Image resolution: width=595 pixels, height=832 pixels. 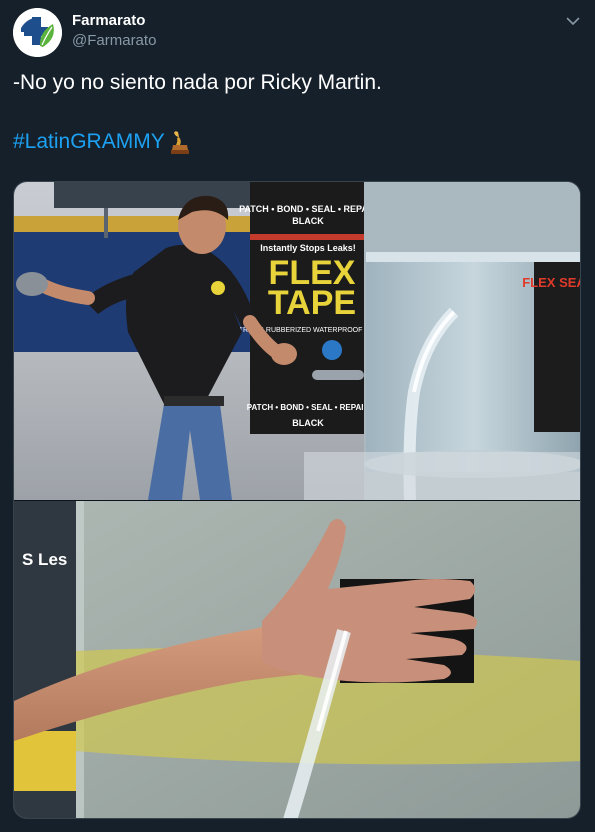 I want to click on farmarato-logo-icon, so click(x=37, y=32).